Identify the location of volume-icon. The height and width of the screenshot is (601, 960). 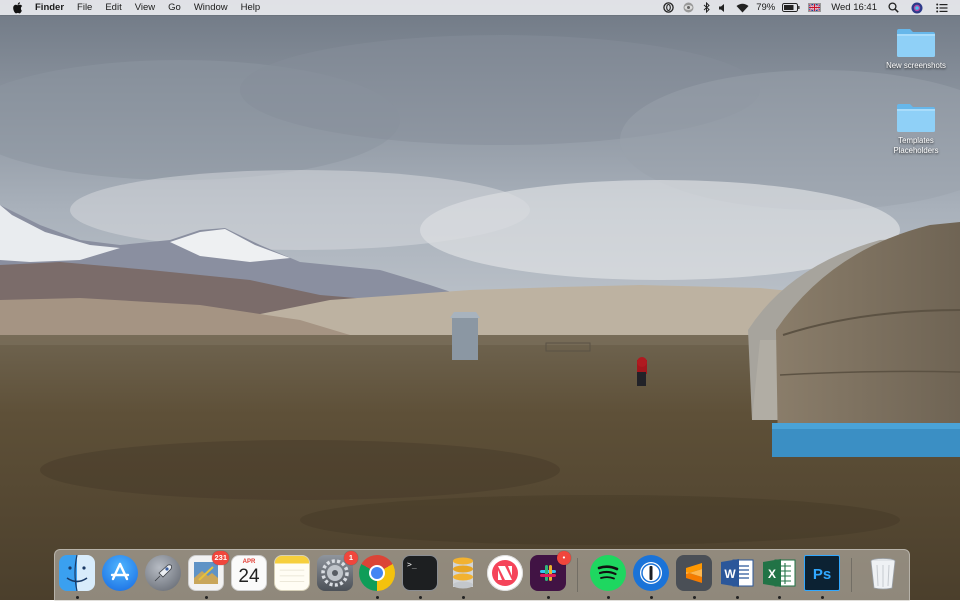
(723, 7).